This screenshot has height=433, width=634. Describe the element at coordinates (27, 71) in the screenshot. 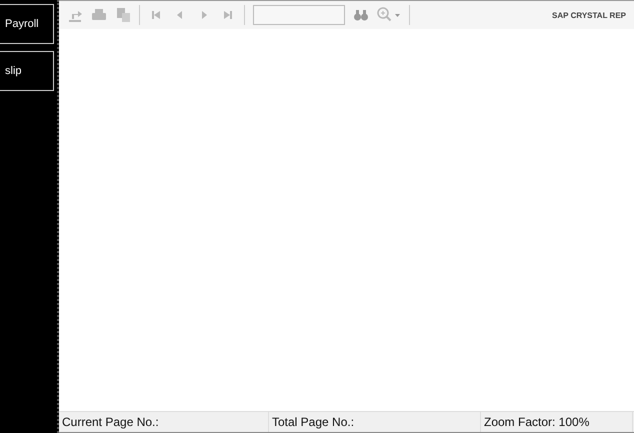

I see `sidebar-button: slip` at that location.